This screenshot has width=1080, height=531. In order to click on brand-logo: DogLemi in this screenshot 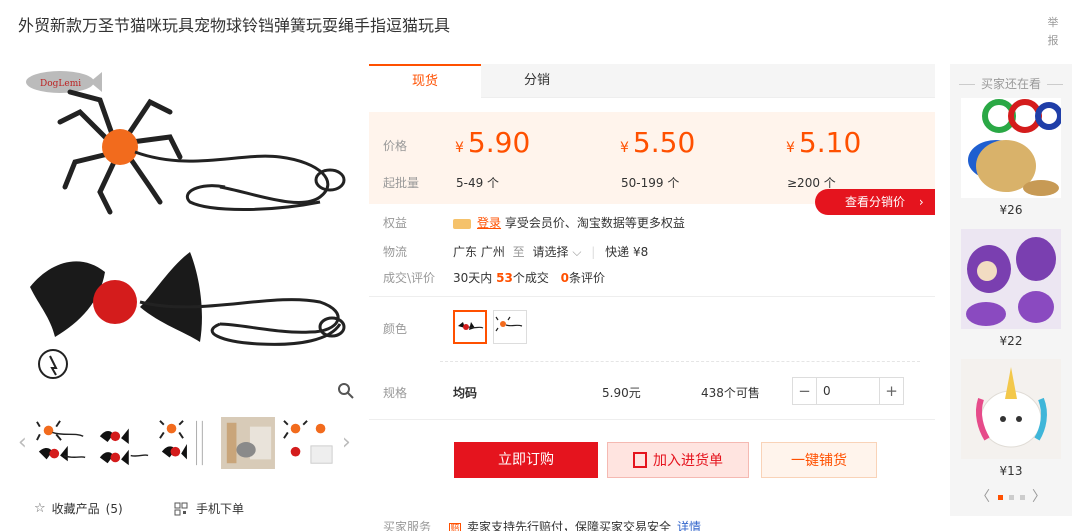, I will do `click(64, 82)`.